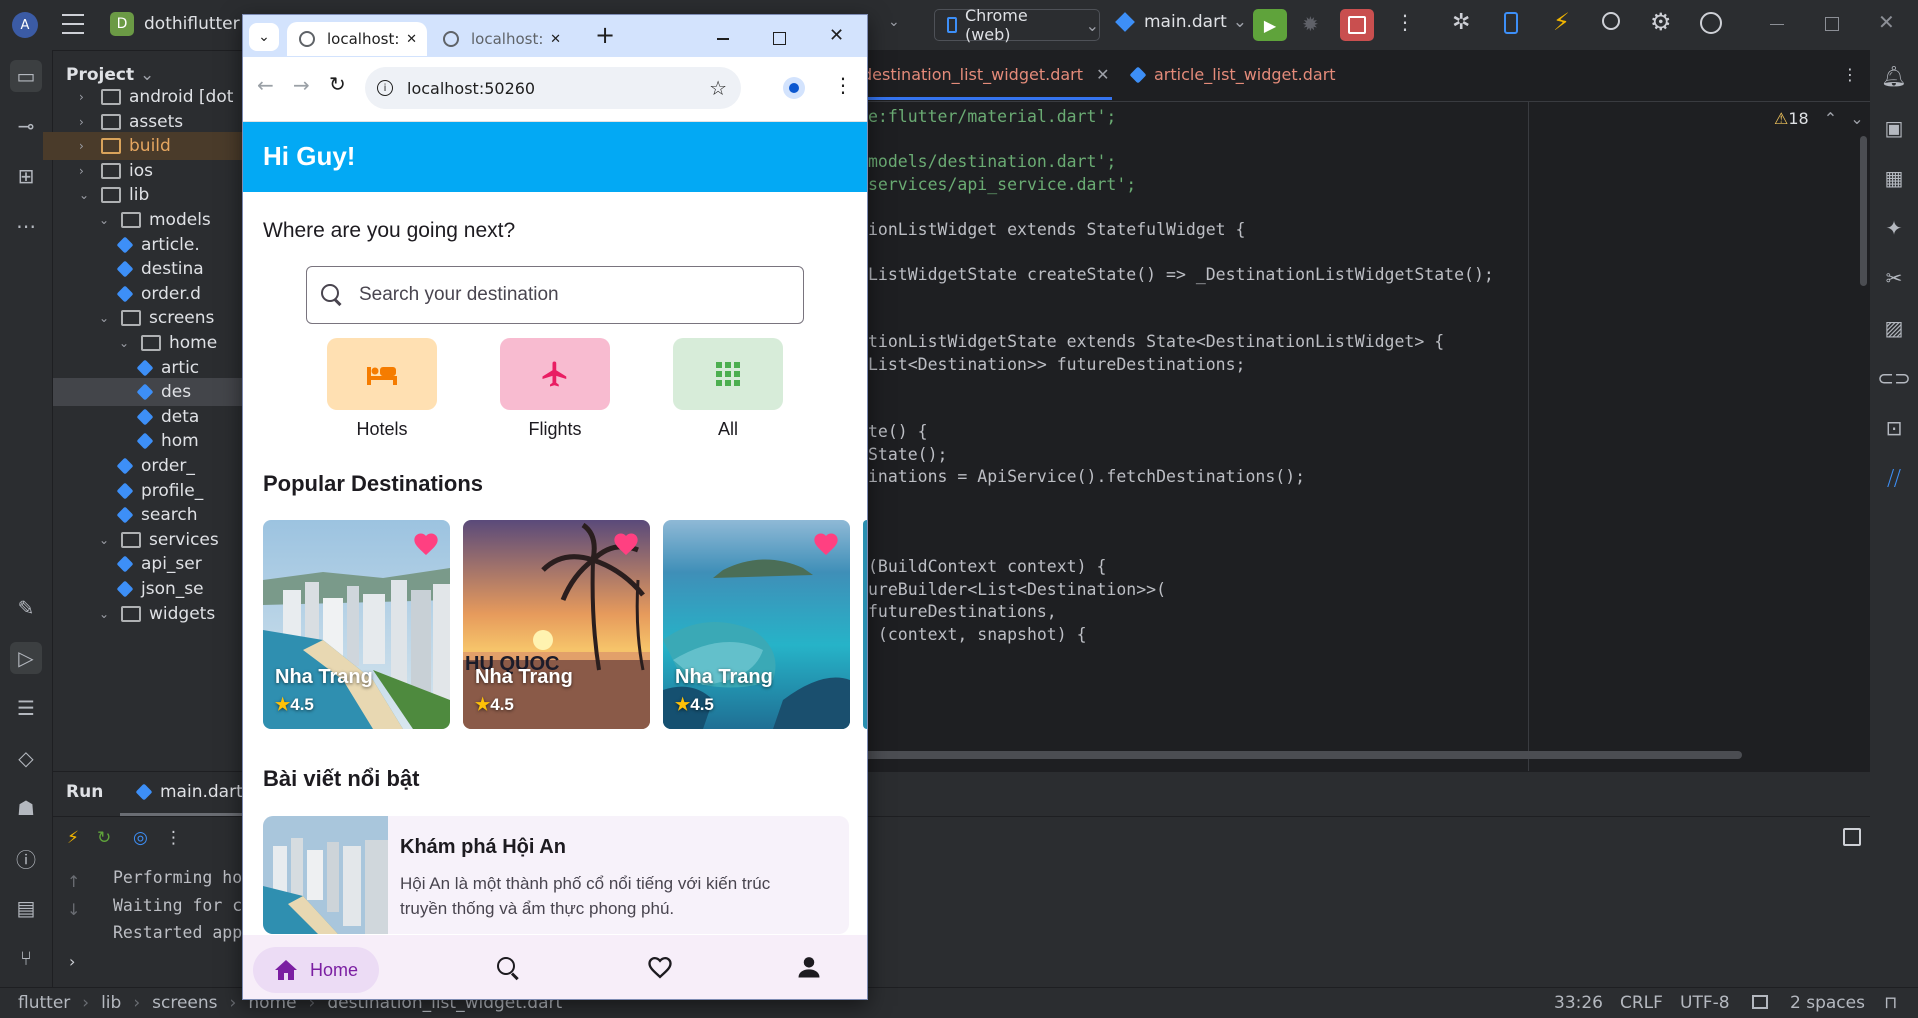 The image size is (1918, 1018). I want to click on cursor-position: 33:26, so click(1578, 1003).